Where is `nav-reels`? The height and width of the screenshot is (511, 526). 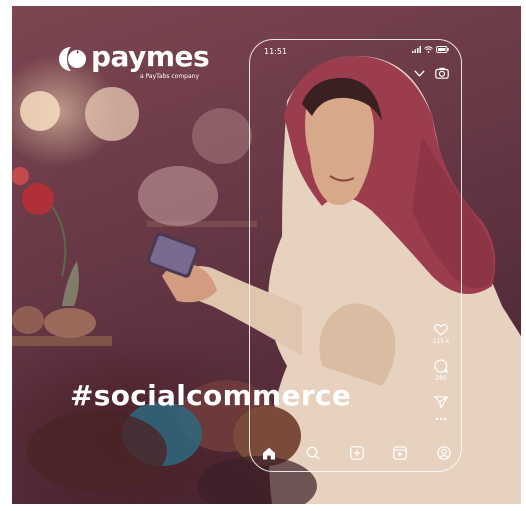 nav-reels is located at coordinates (400, 453).